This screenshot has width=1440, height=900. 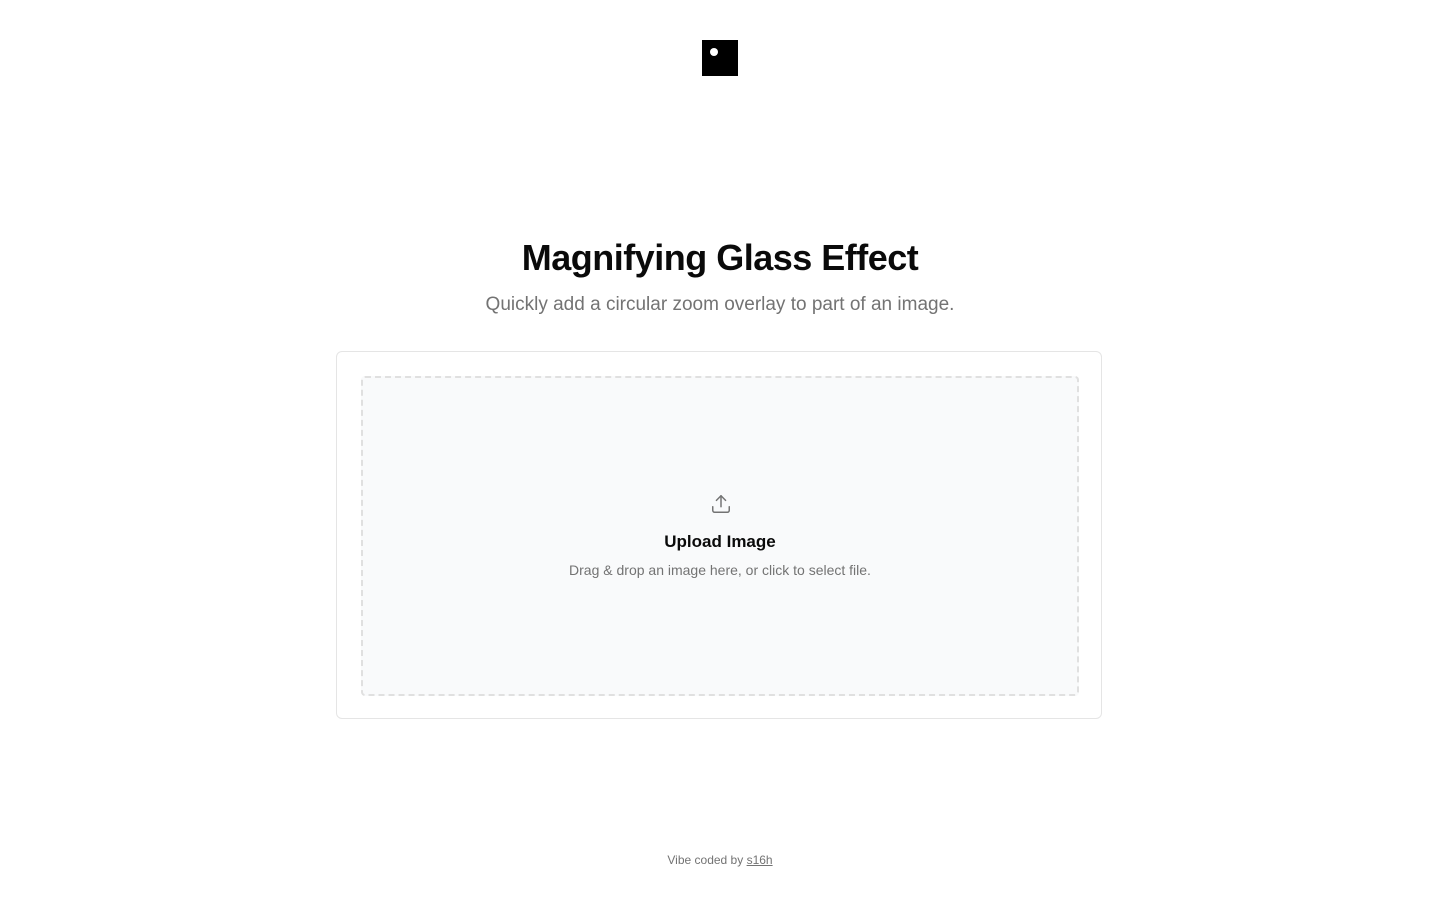 I want to click on upload-icon, so click(x=721, y=504).